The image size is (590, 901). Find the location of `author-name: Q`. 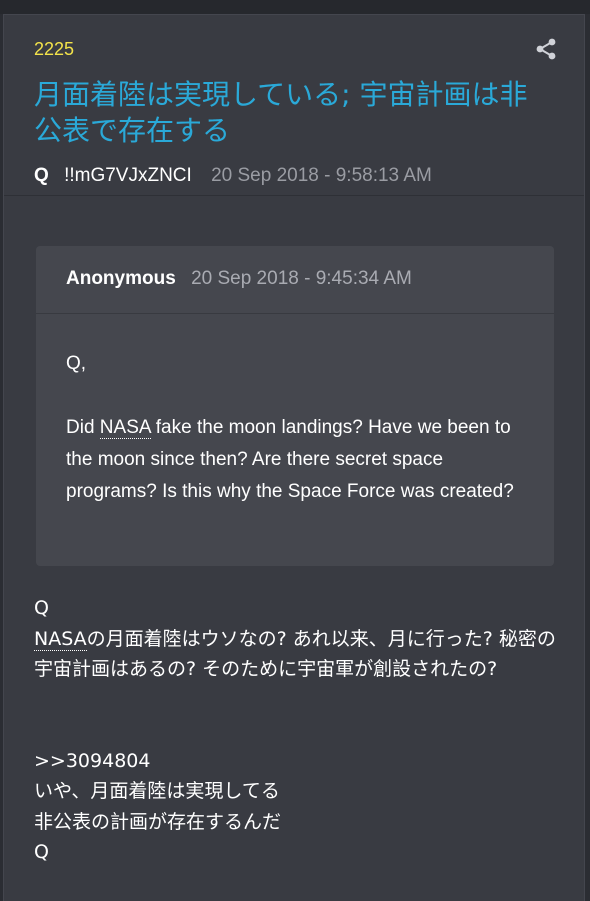

author-name: Q is located at coordinates (41, 175).